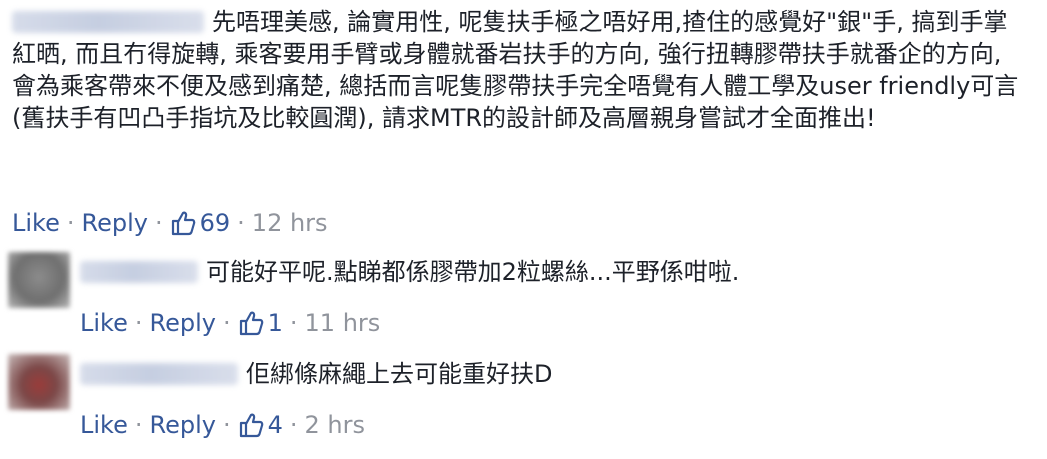 The height and width of the screenshot is (459, 1047). What do you see at coordinates (335, 425) in the screenshot?
I see `timestamp: 2 hrs` at bounding box center [335, 425].